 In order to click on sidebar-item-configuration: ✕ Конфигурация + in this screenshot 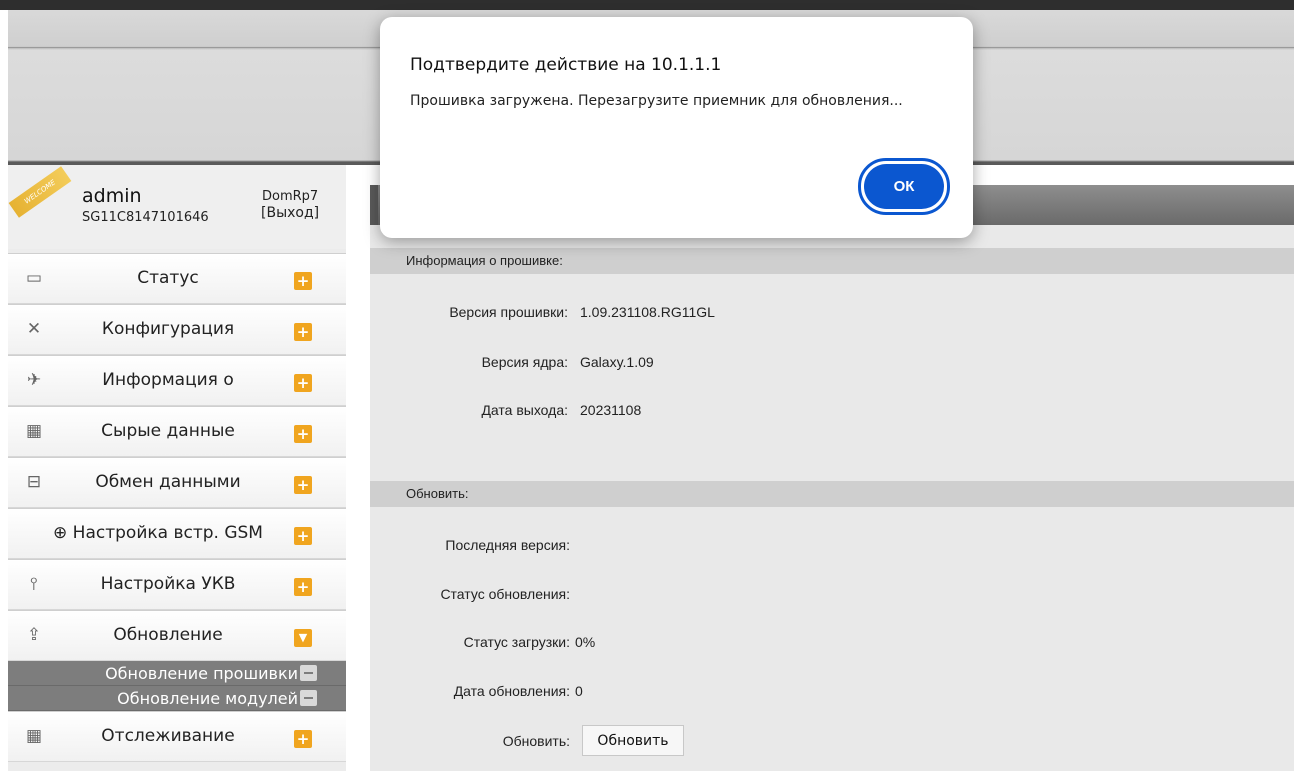, I will do `click(177, 329)`.